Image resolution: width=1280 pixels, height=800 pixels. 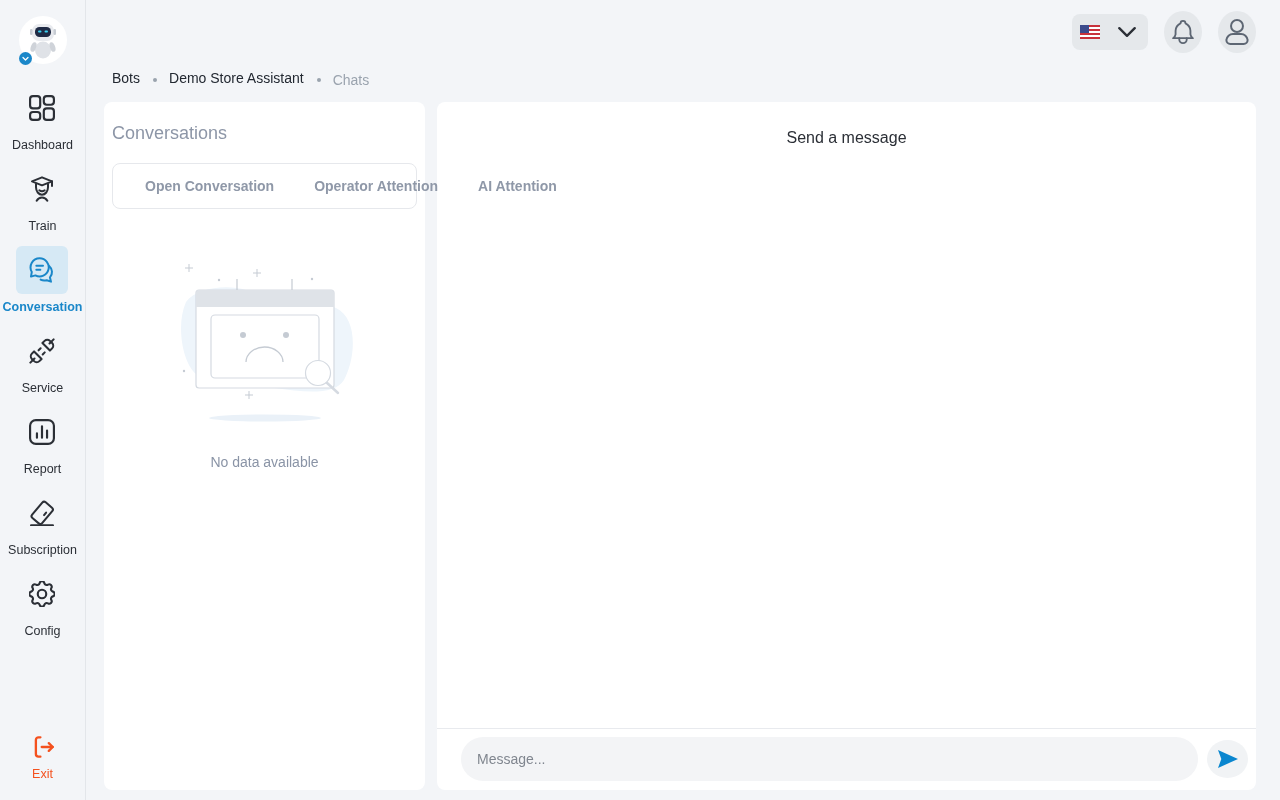 What do you see at coordinates (351, 80) in the screenshot?
I see `breadcrumb-current: Chats` at bounding box center [351, 80].